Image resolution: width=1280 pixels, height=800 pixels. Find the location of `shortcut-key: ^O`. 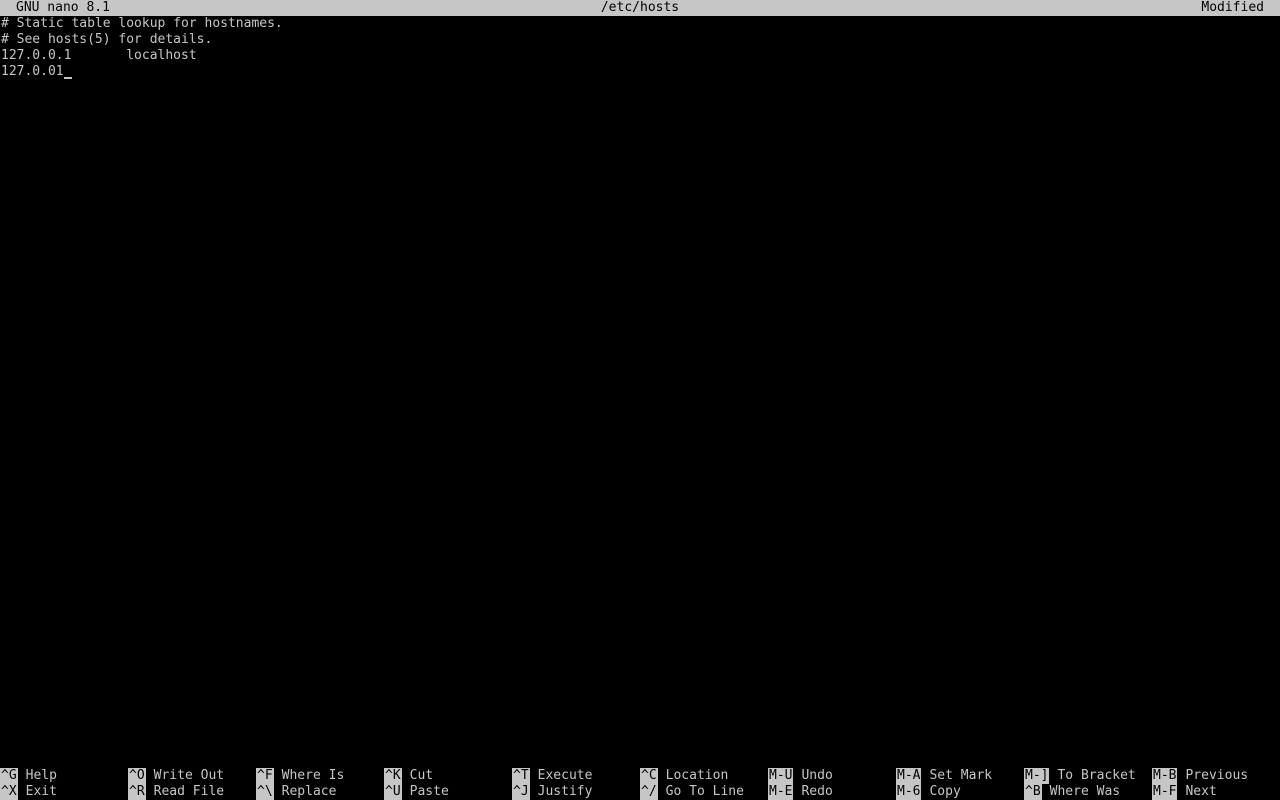

shortcut-key: ^O is located at coordinates (137, 776).